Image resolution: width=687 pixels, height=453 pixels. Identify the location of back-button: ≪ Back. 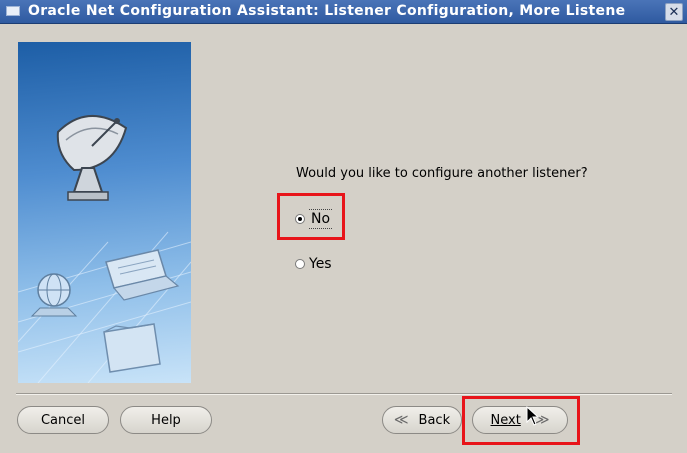
(422, 420).